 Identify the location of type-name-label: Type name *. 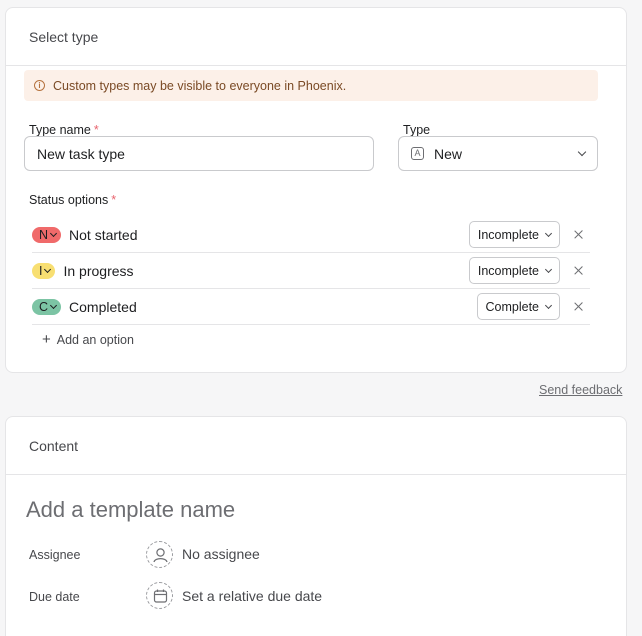
(64, 130).